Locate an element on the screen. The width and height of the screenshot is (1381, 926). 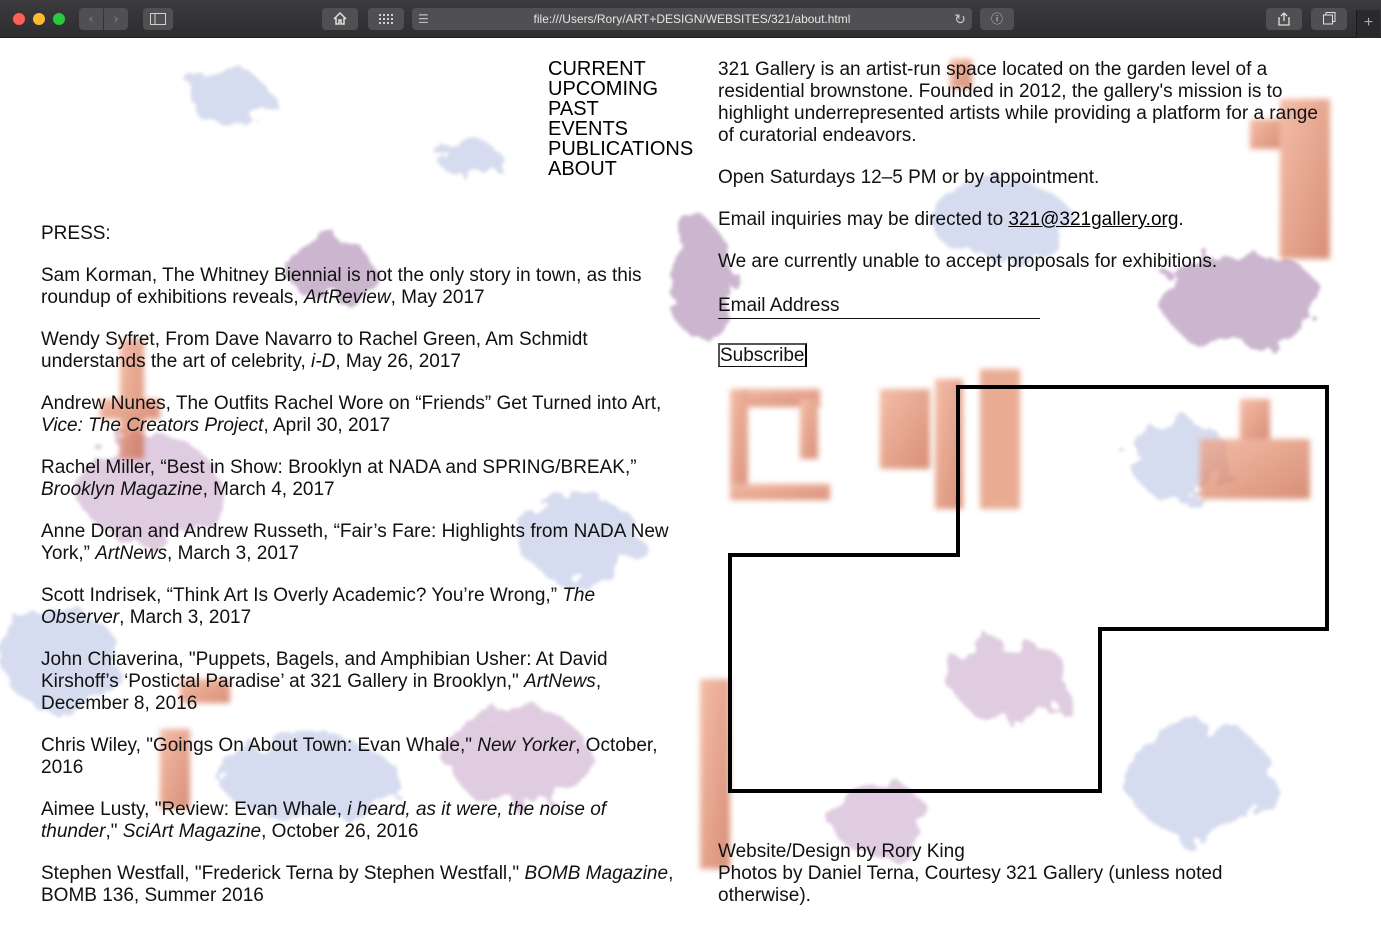
press-item-publication: ArtReview is located at coordinates (347, 297).